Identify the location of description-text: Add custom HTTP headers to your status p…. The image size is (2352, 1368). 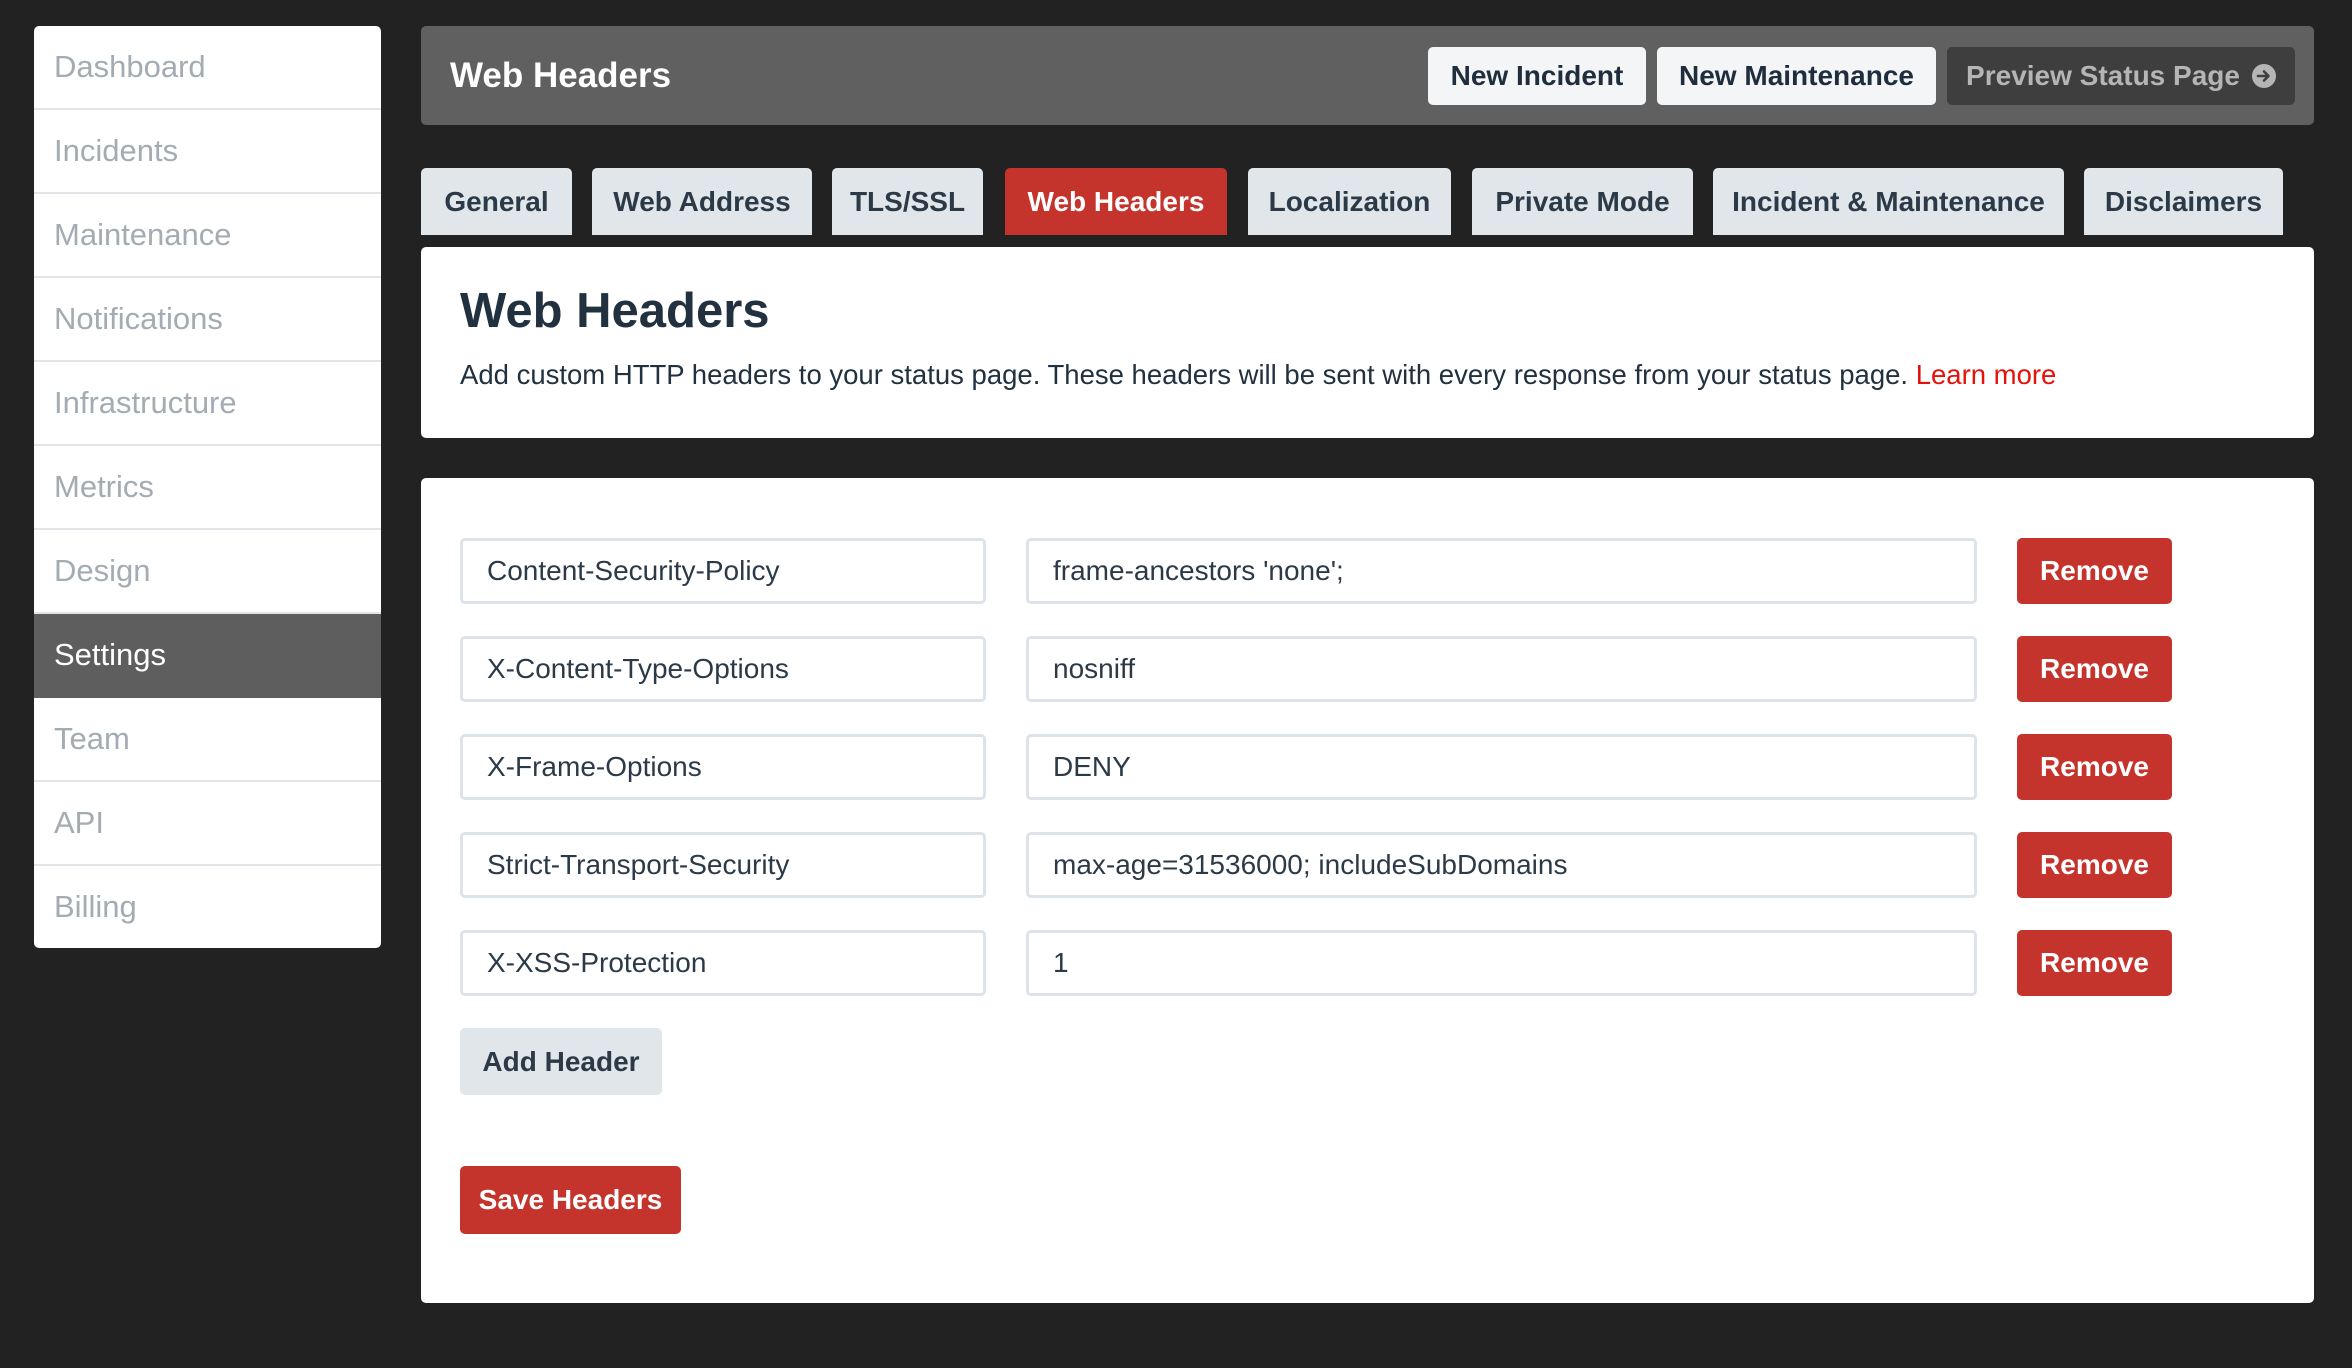
(1184, 374).